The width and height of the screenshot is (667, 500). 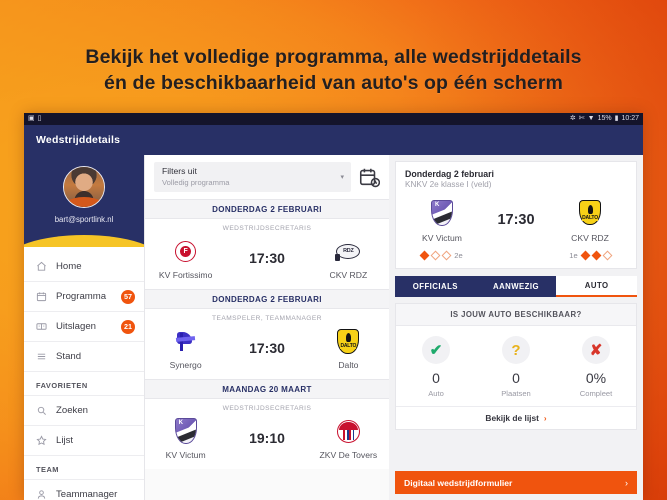 What do you see at coordinates (69, 266) in the screenshot?
I see `sidebar-item-label: Home` at bounding box center [69, 266].